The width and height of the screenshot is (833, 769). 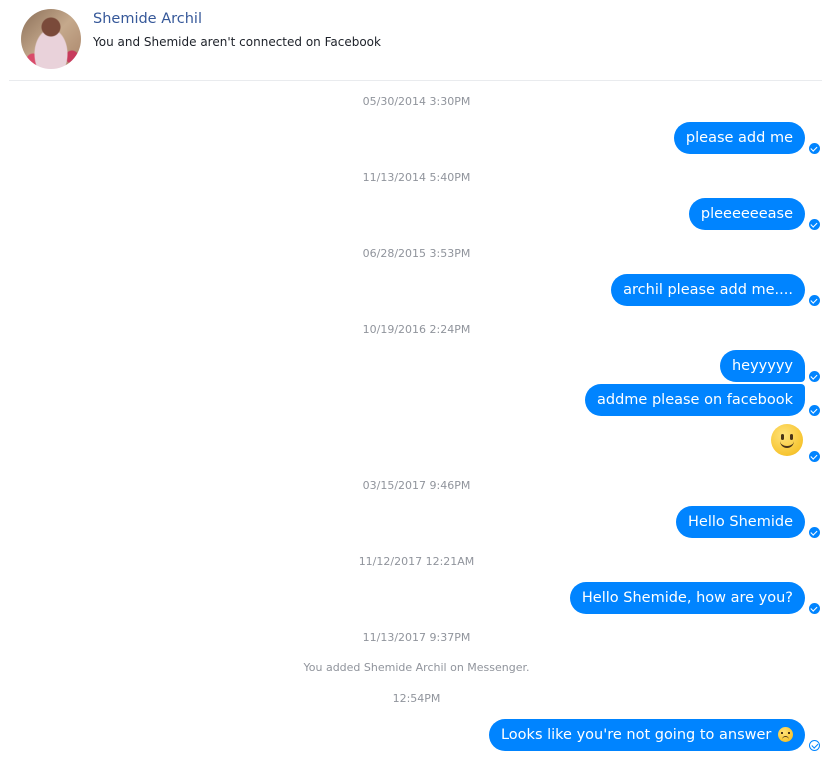 I want to click on contact-added-notice: You added Shemide Archil on Messenger., so click(x=416, y=667).